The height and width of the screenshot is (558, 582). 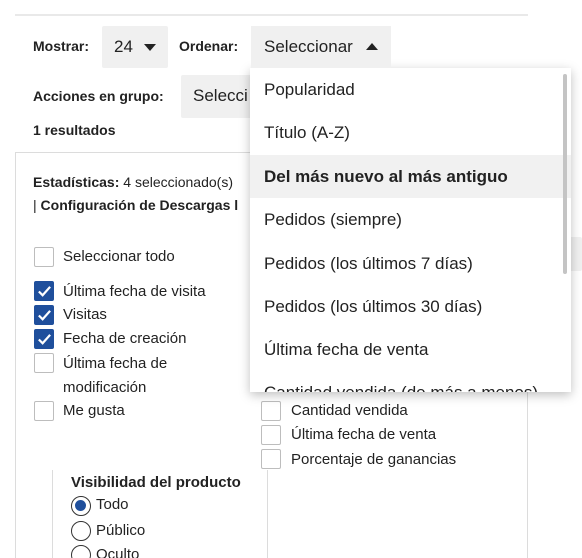 What do you see at coordinates (123, 46) in the screenshot?
I see `show-value: 24` at bounding box center [123, 46].